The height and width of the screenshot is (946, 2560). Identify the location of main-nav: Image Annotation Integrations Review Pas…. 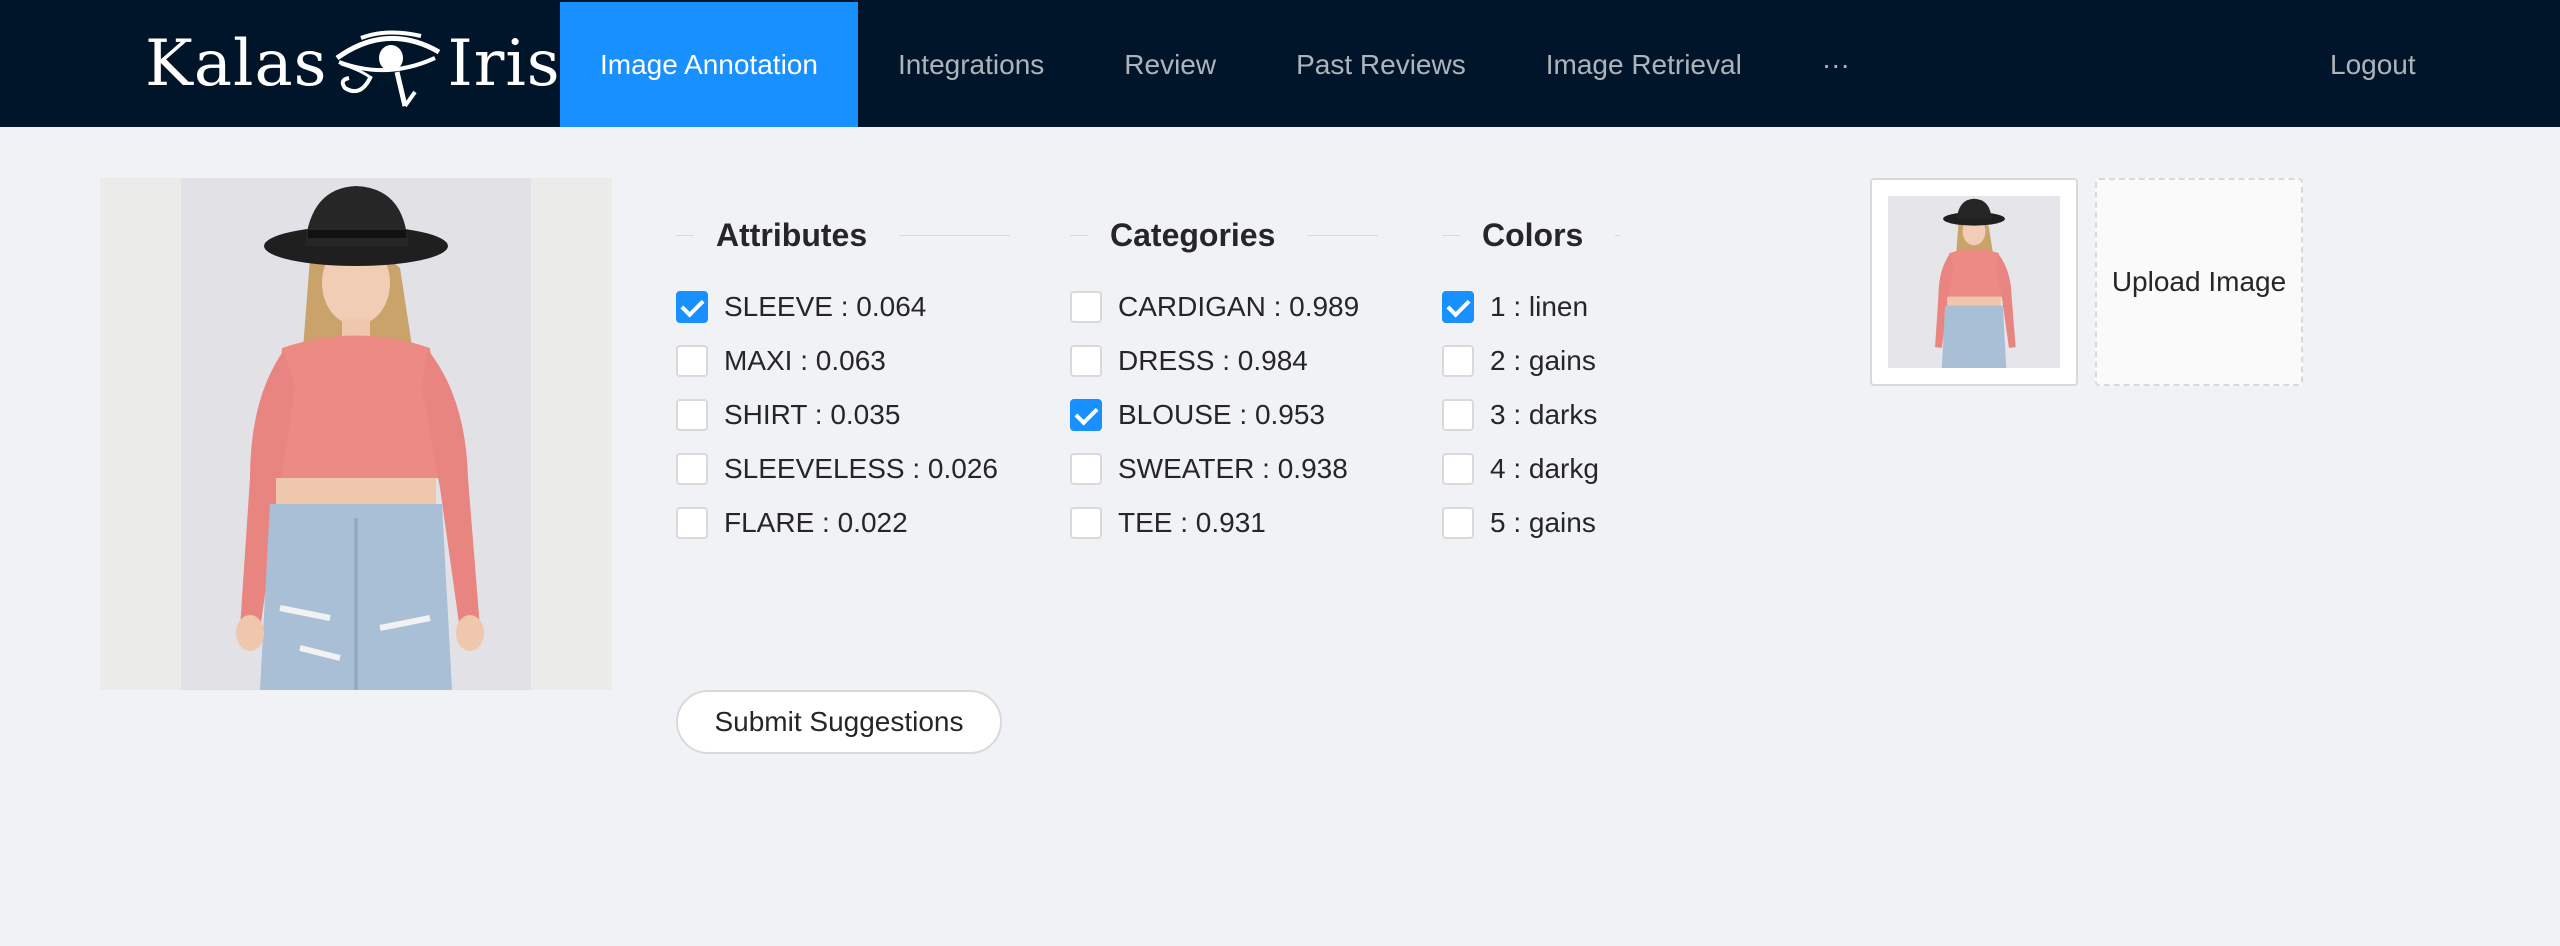
(1225, 64).